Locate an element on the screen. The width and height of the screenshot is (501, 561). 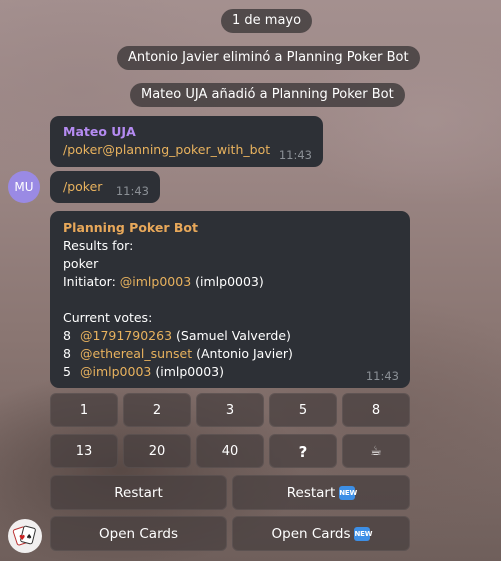
message-mu-command: /poker 11:43 is located at coordinates (105, 187).